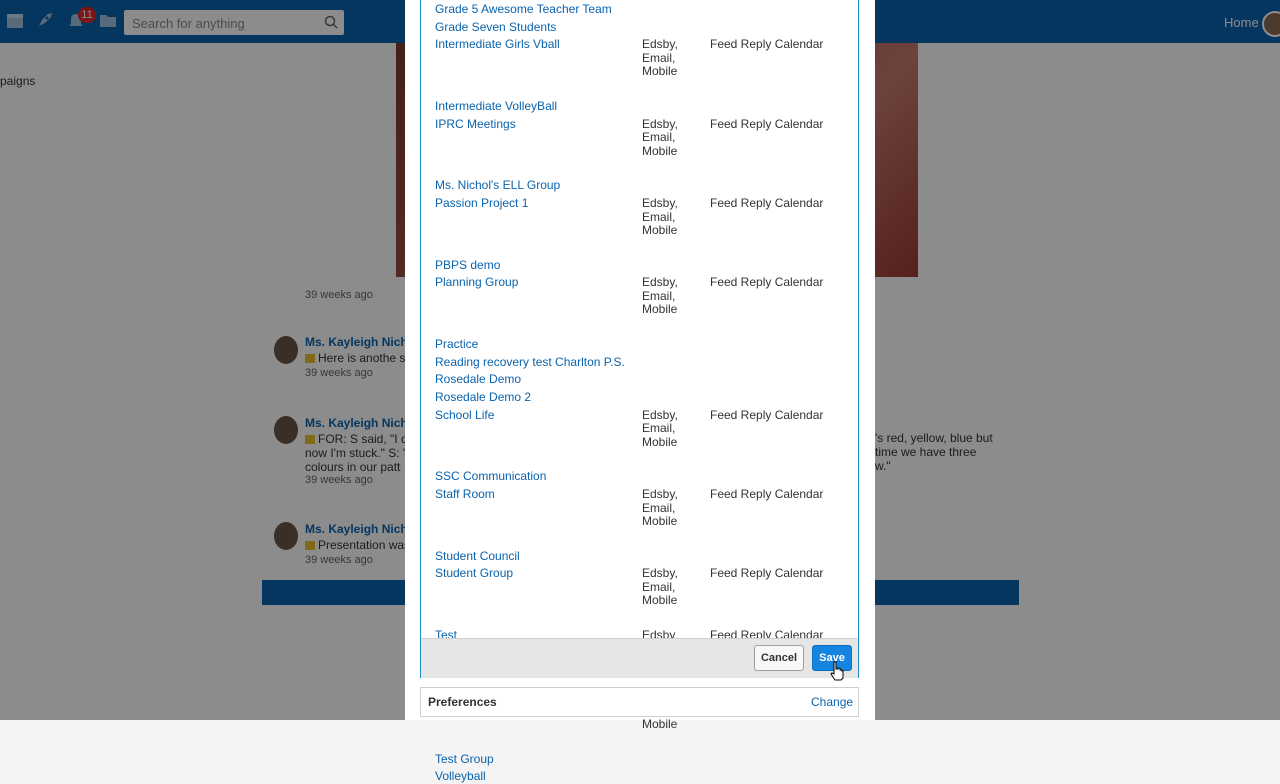  What do you see at coordinates (497, 45) in the screenshot?
I see `group-name-link: Intermediate Girls Vball` at bounding box center [497, 45].